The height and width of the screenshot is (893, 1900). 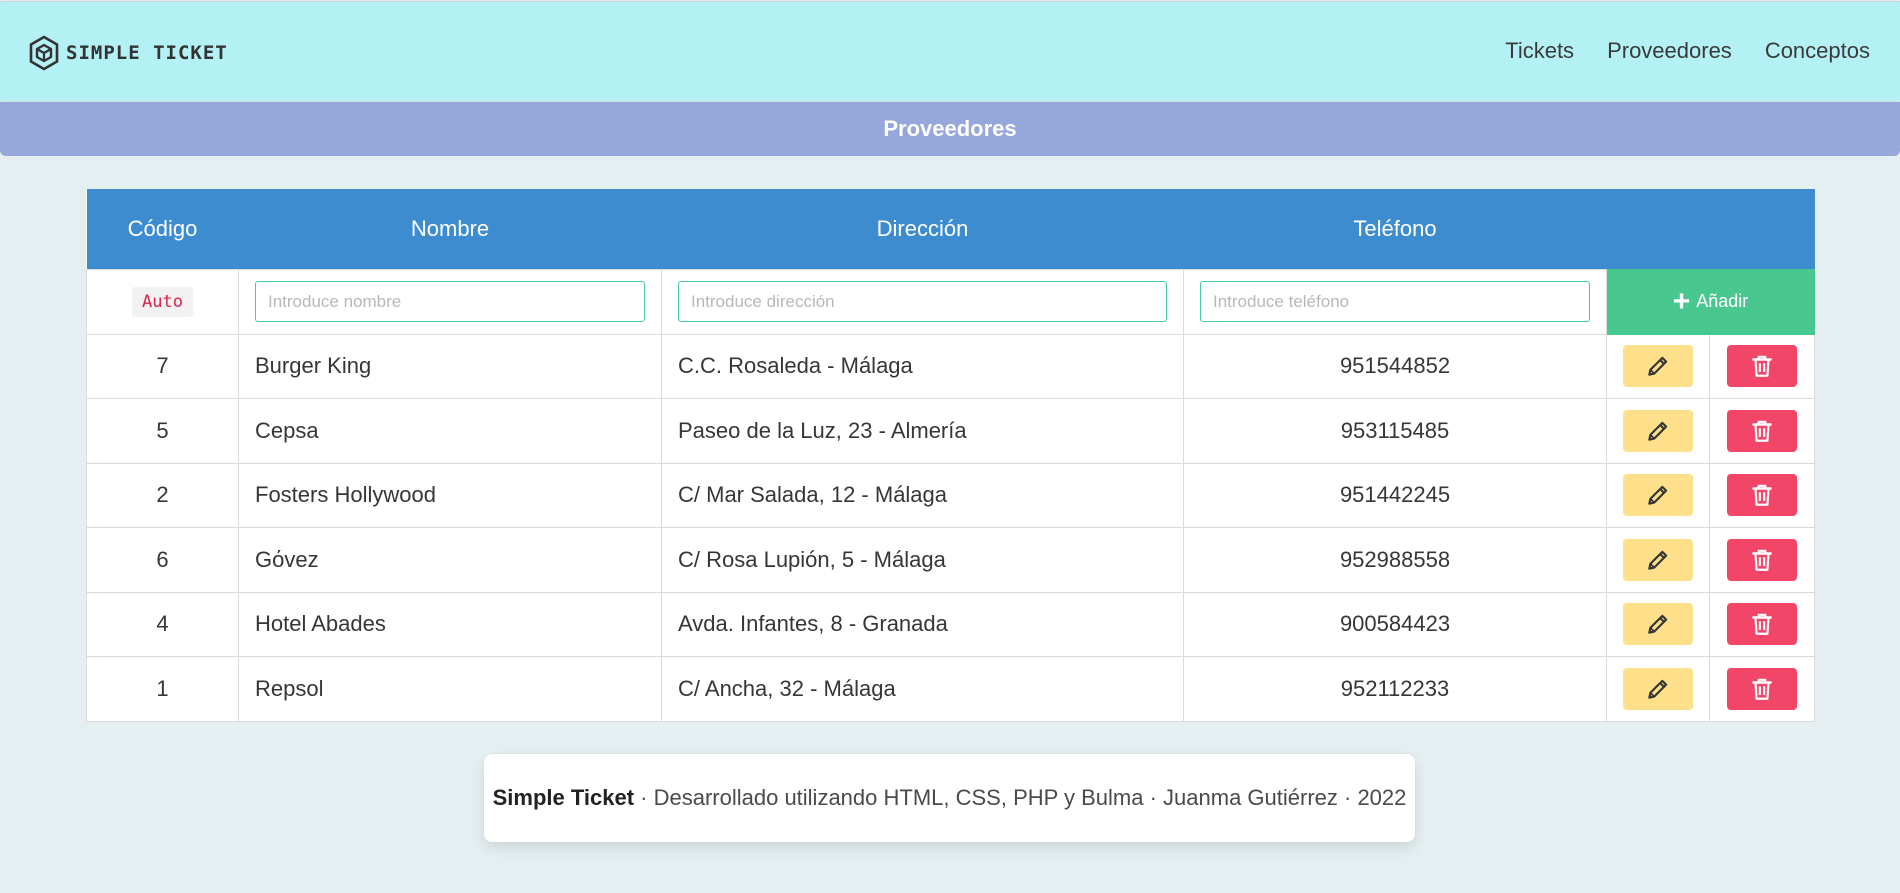 I want to click on brand-name: SIMPLE TICKET, so click(x=147, y=53).